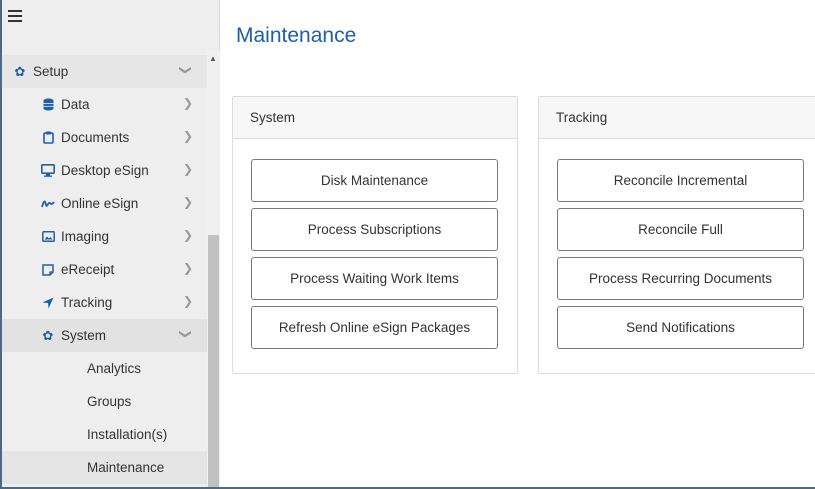  What do you see at coordinates (677, 118) in the screenshot?
I see `panel-title: Tracking` at bounding box center [677, 118].